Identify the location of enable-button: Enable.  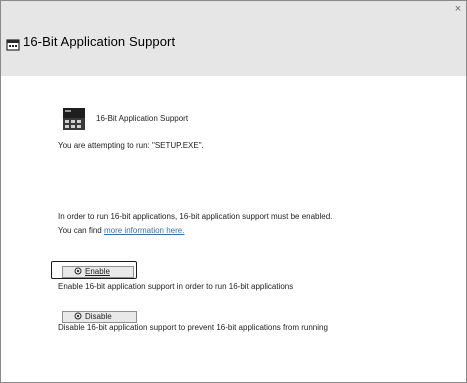
(98, 272).